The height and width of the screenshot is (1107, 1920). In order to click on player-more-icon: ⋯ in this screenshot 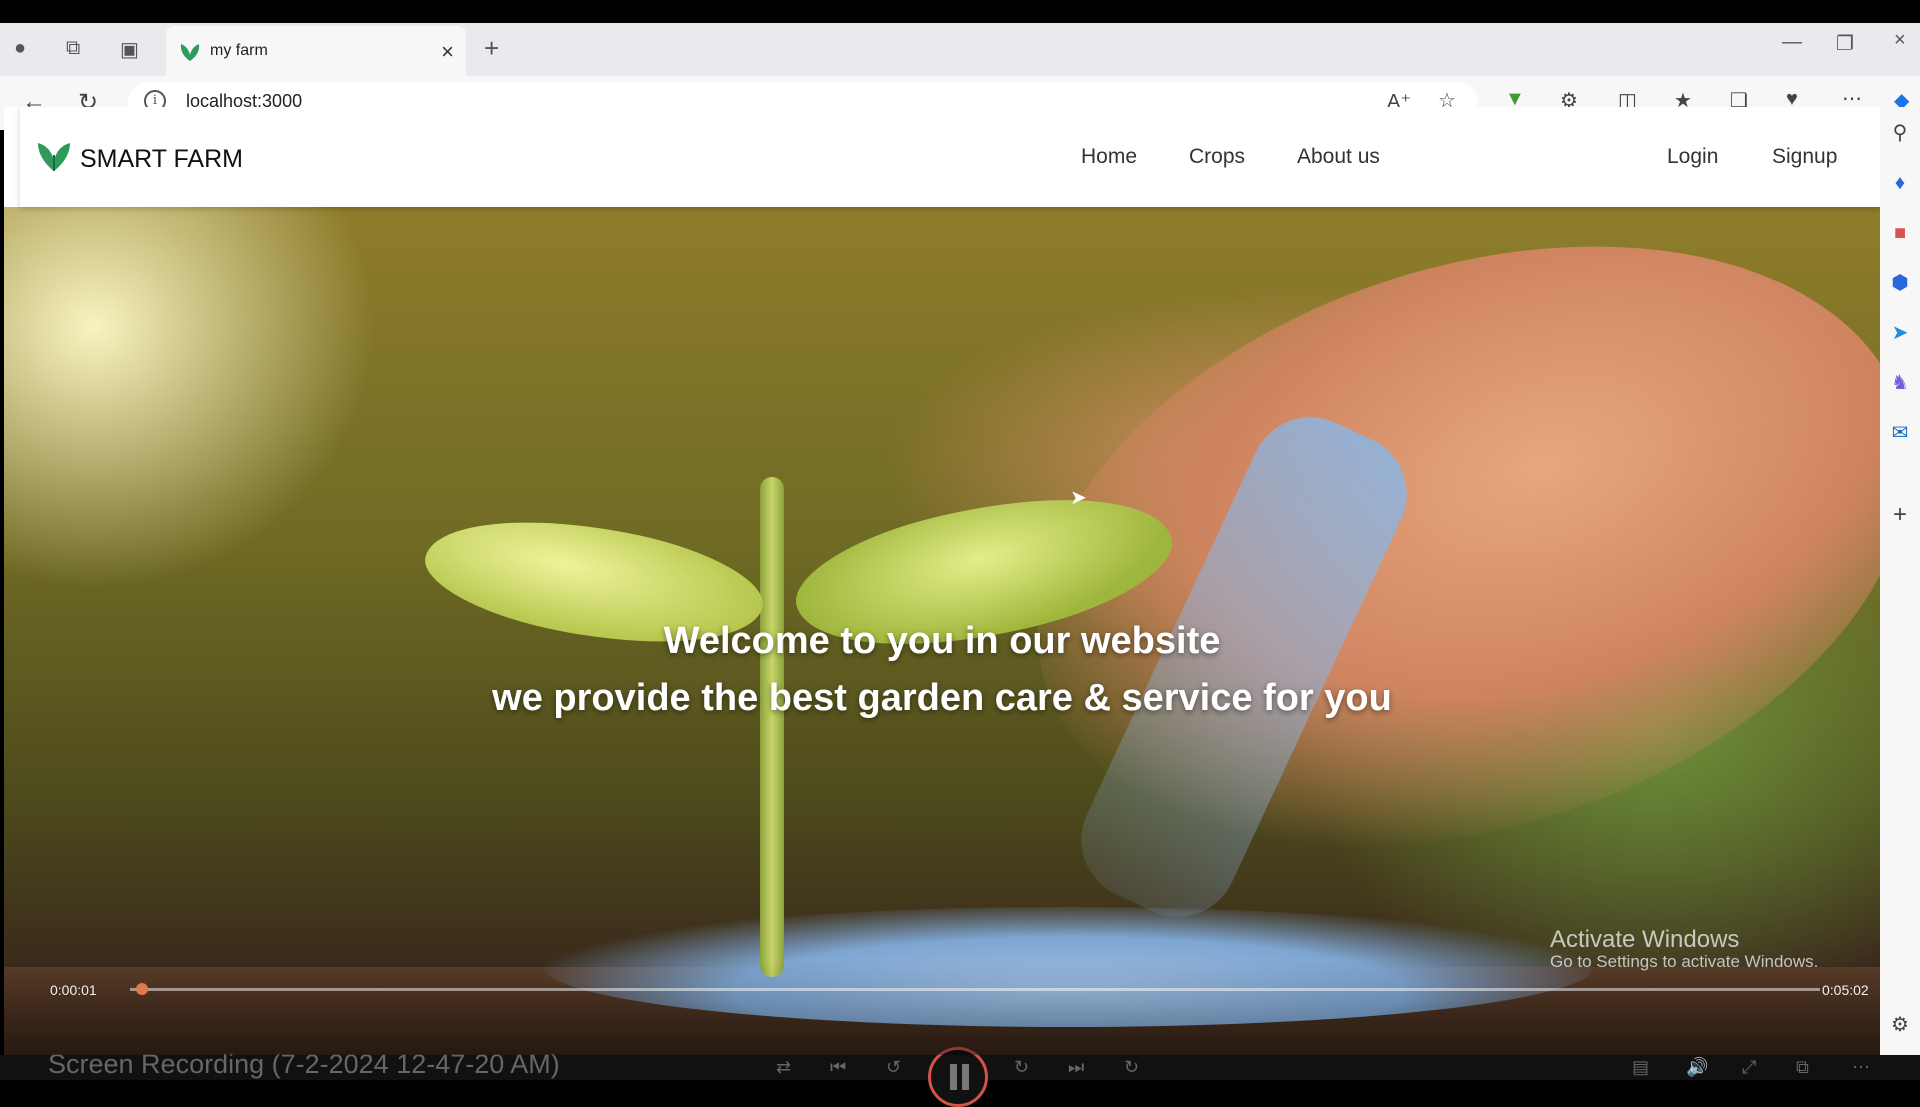, I will do `click(1861, 1067)`.